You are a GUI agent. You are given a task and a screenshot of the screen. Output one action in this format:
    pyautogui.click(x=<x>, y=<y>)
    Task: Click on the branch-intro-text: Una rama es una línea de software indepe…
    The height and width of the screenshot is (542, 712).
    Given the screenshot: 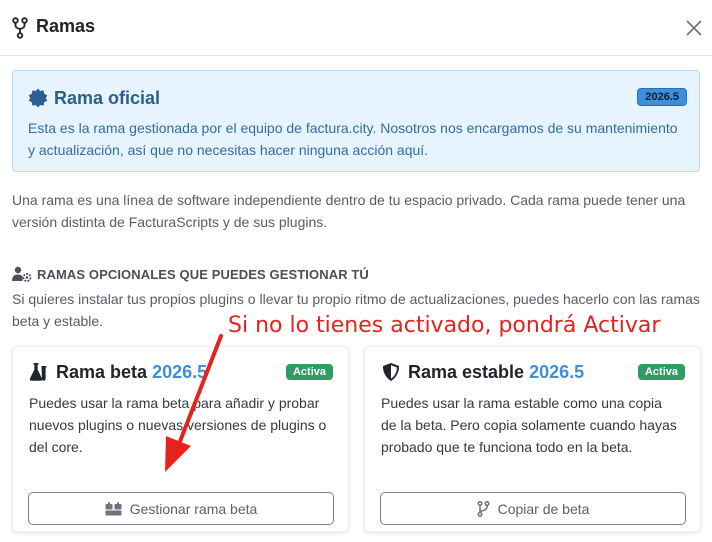 What is the action you would take?
    pyautogui.click(x=349, y=211)
    